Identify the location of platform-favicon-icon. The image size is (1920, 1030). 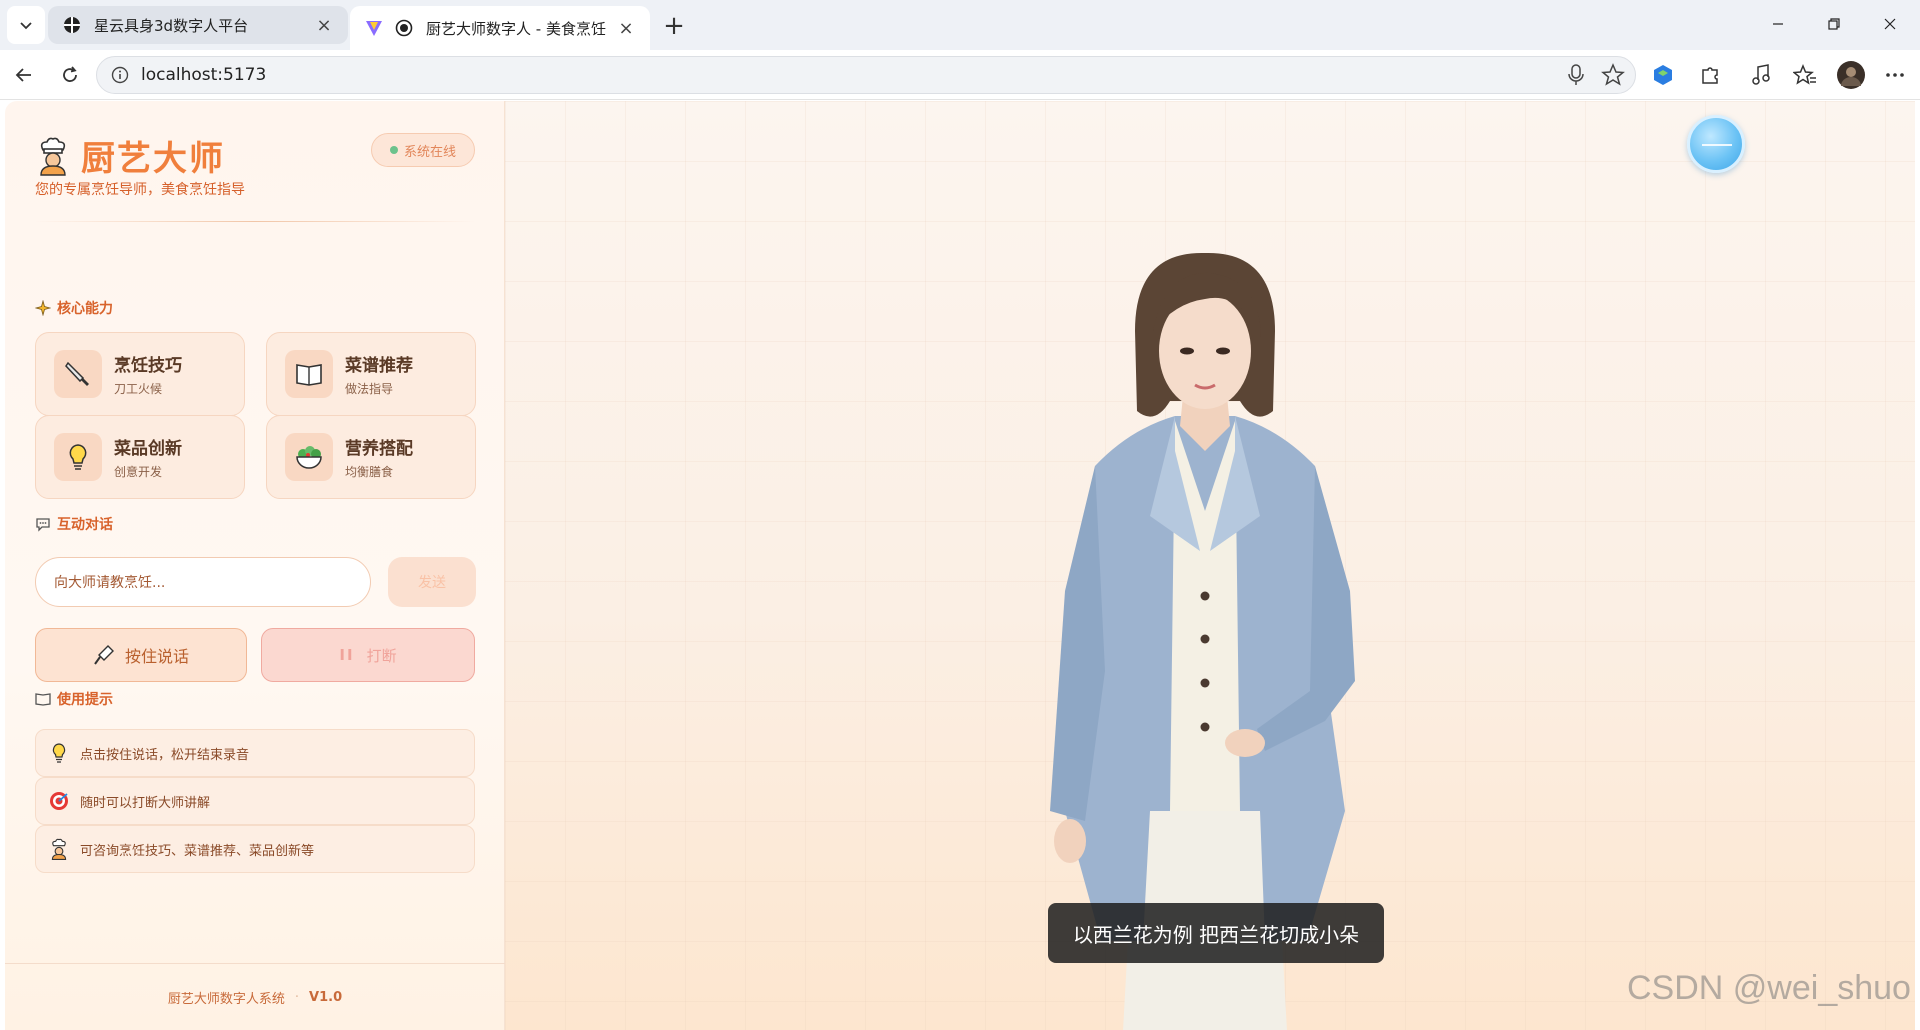
(72, 25).